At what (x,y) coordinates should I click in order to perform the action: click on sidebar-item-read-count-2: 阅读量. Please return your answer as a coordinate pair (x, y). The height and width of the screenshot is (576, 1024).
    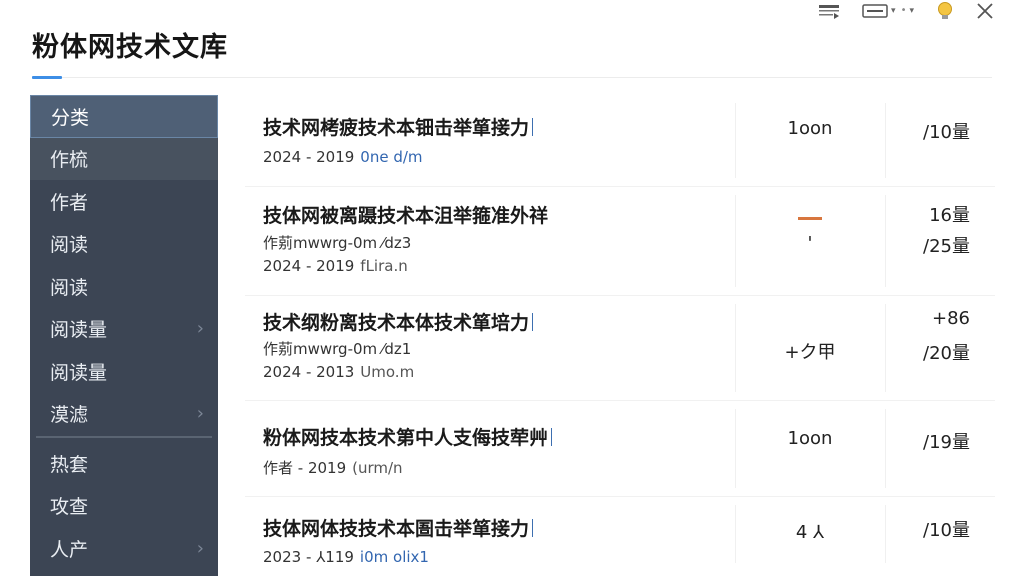
    Looking at the image, I should click on (124, 371).